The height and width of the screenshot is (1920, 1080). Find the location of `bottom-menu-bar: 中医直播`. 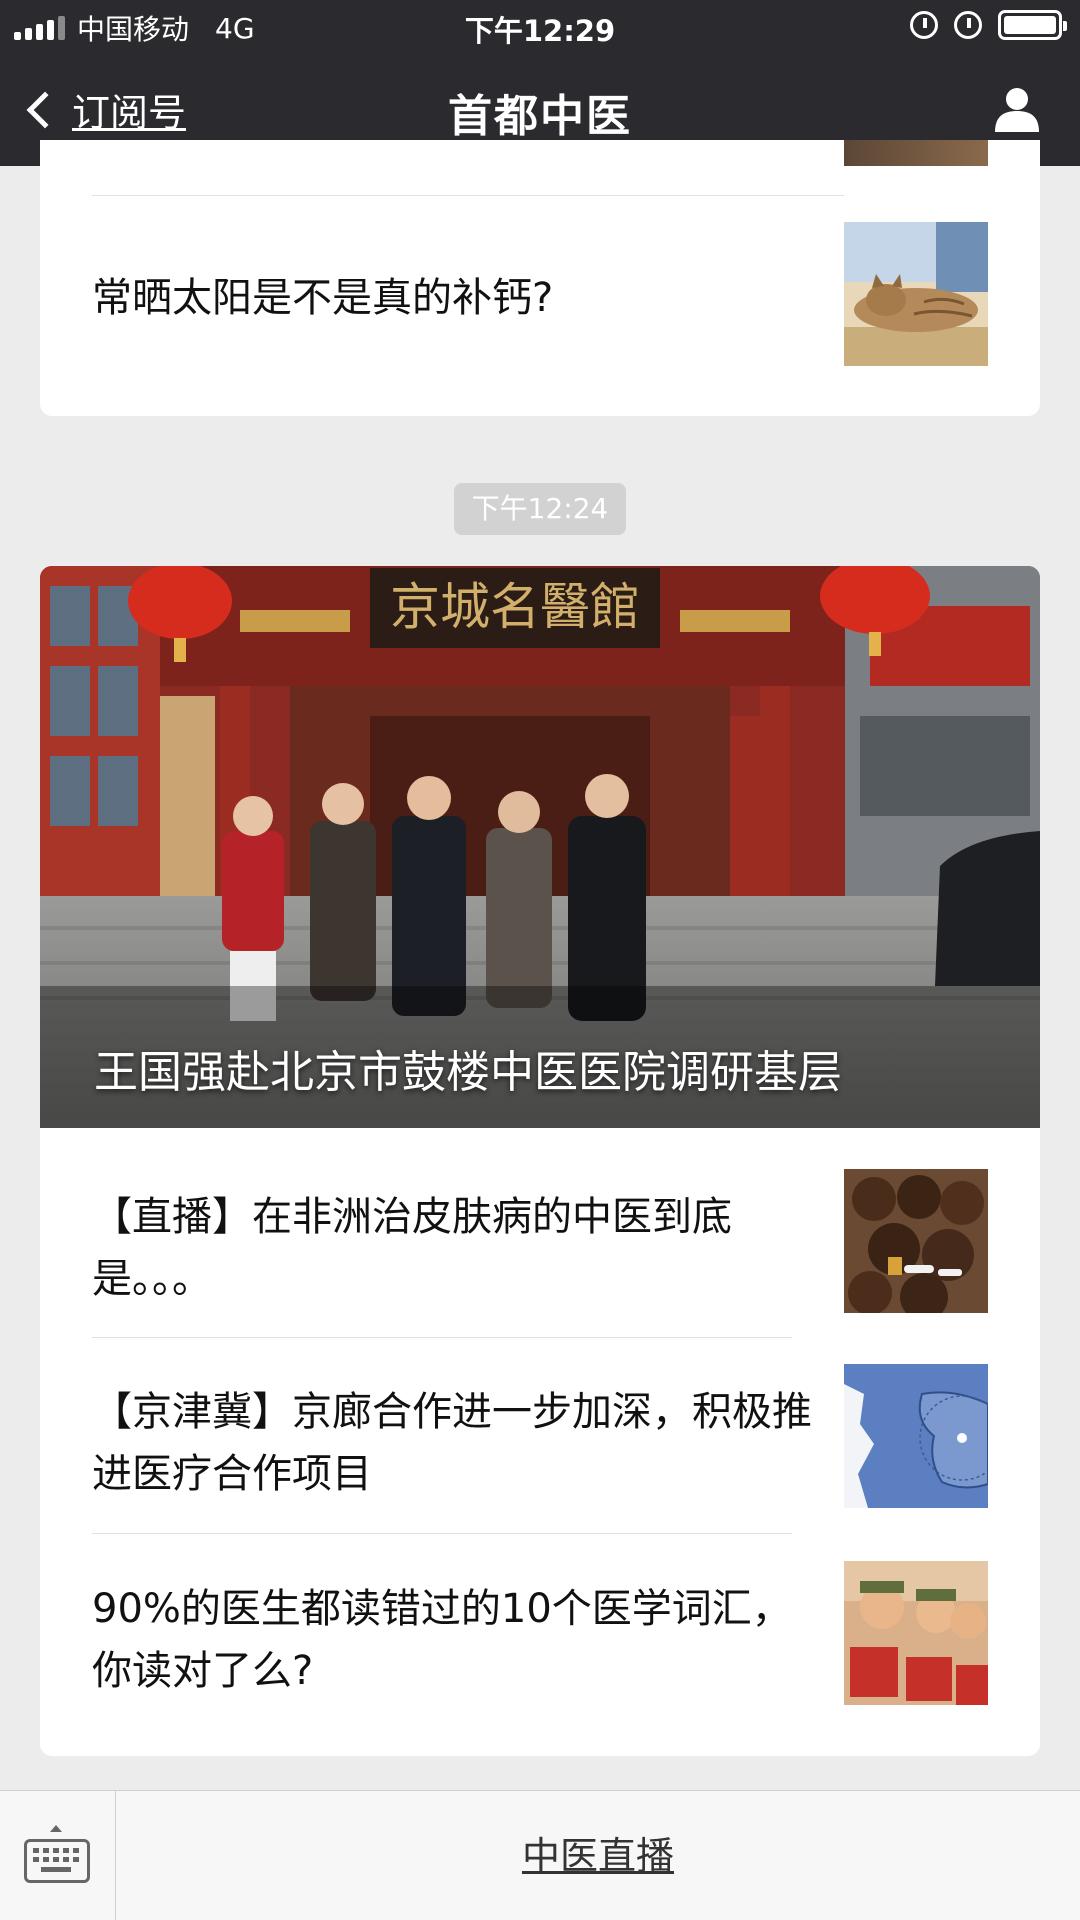

bottom-menu-bar: 中医直播 is located at coordinates (540, 1855).